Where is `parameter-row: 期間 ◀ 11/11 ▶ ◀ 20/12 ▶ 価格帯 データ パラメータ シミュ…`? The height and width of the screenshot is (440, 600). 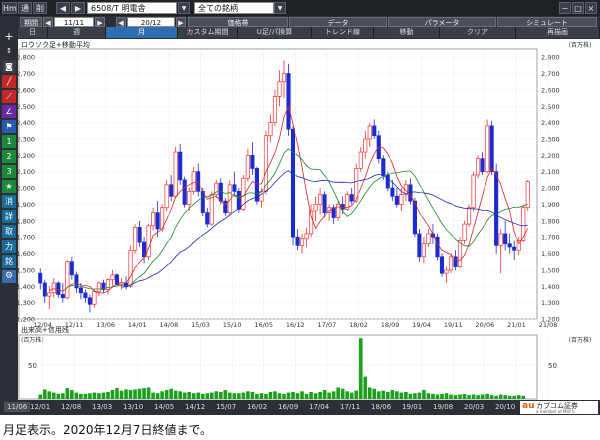
parameter-row: 期間 ◀ 11/11 ▶ ◀ 20/12 ▶ 価格帯 データ パラメータ シミュ… is located at coordinates (300, 21).